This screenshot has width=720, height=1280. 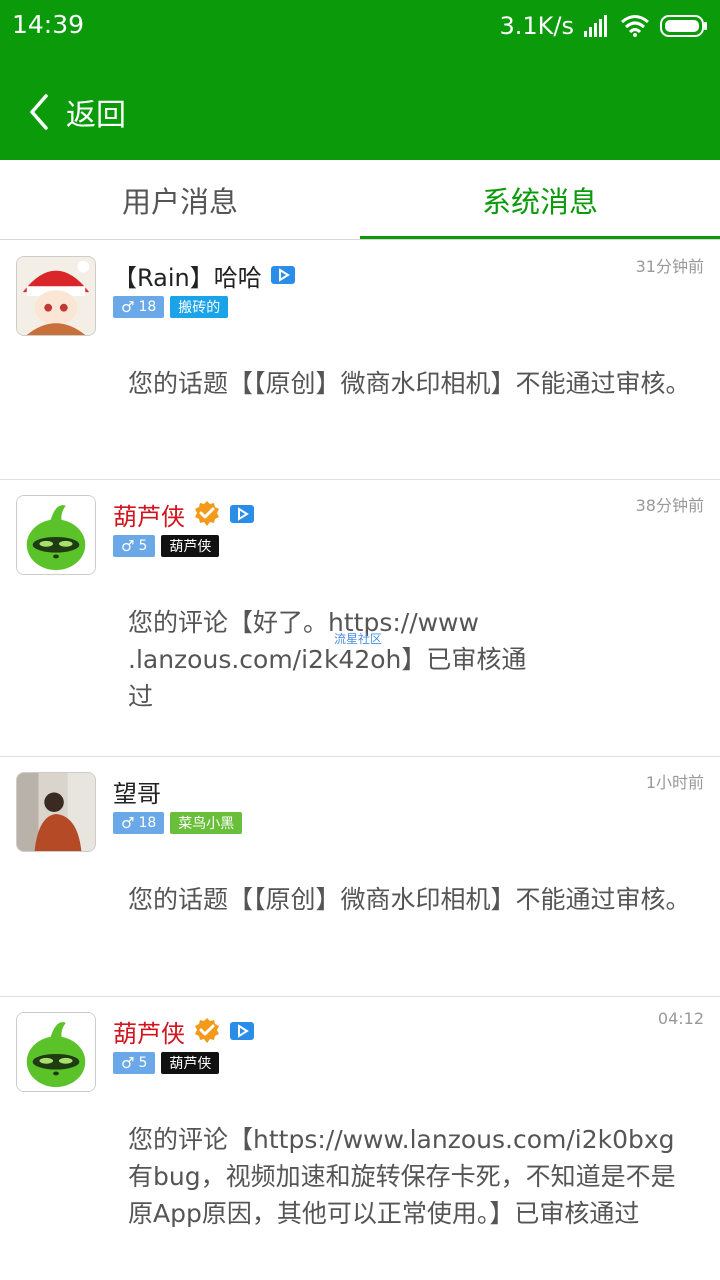 What do you see at coordinates (96, 115) in the screenshot?
I see `back-label: 返回` at bounding box center [96, 115].